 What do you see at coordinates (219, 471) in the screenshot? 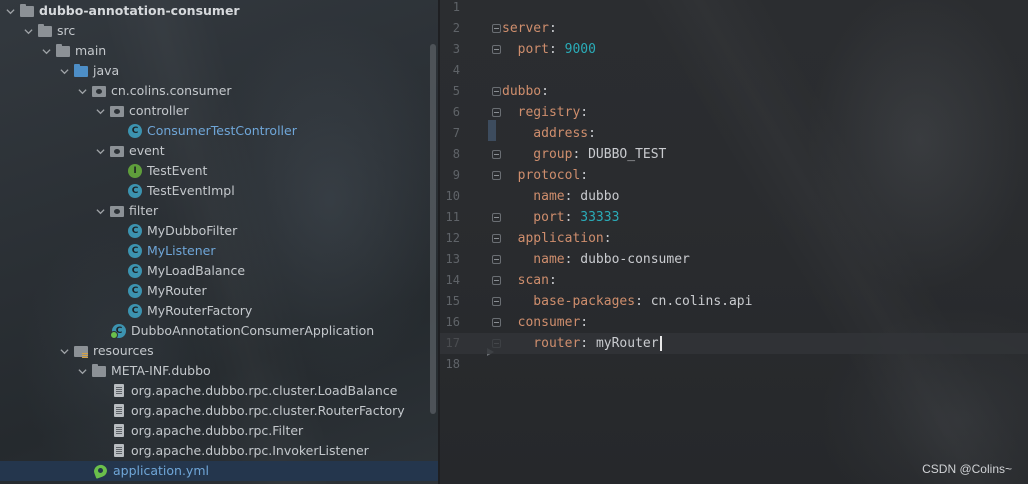
I see `tree-item-application-yml: application.yml` at bounding box center [219, 471].